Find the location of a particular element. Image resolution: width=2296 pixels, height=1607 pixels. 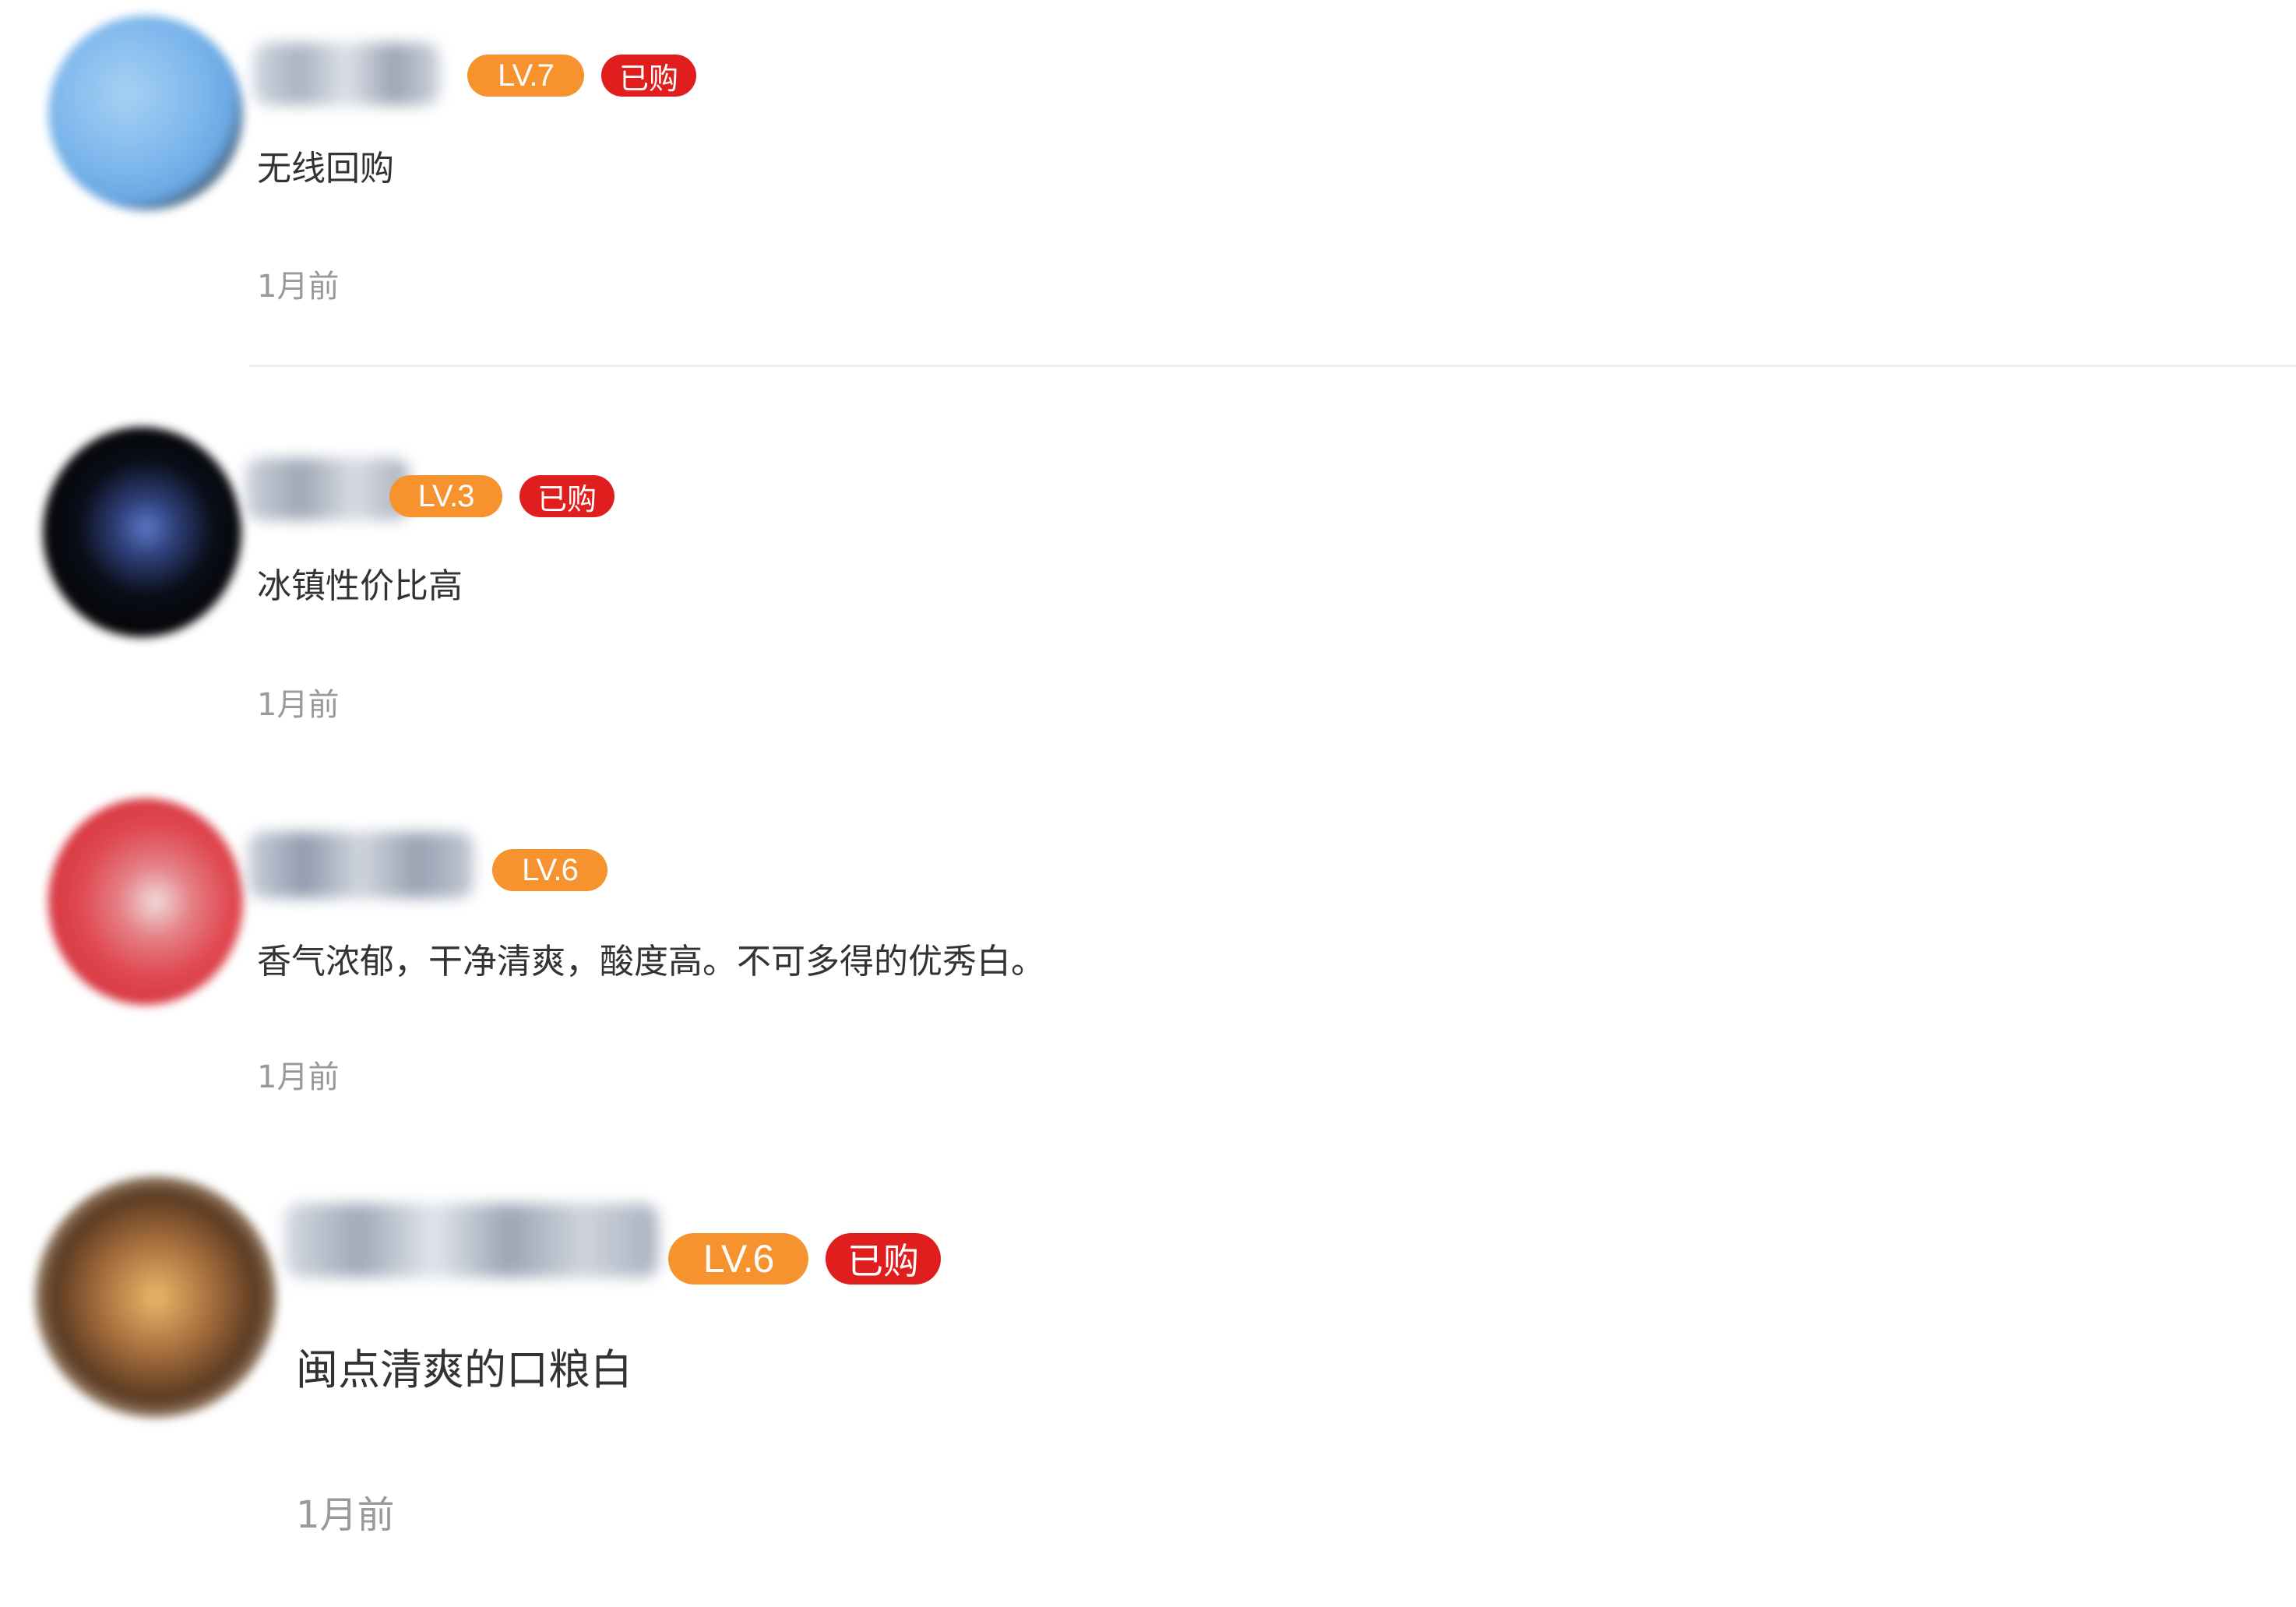

comment-text: 闽点清爽的口粮白 is located at coordinates (464, 1369).